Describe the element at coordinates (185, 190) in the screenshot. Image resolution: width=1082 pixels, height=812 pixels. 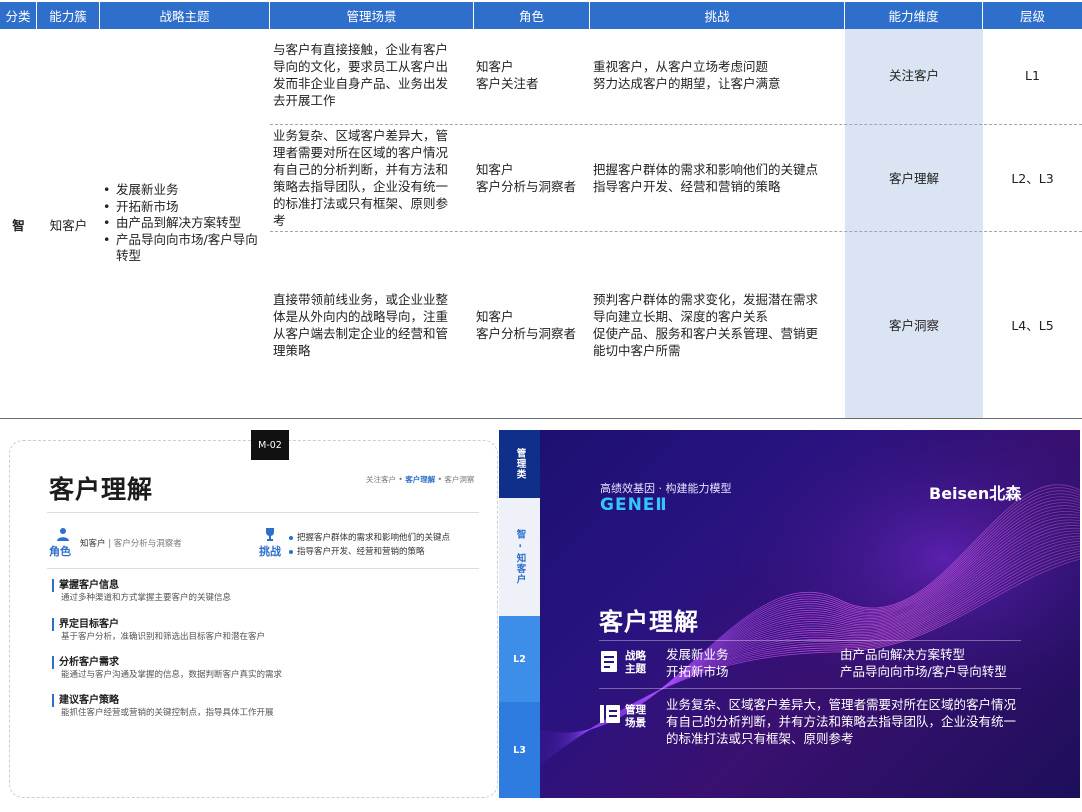
I see `strategy-theme-item: 发展新业务` at that location.